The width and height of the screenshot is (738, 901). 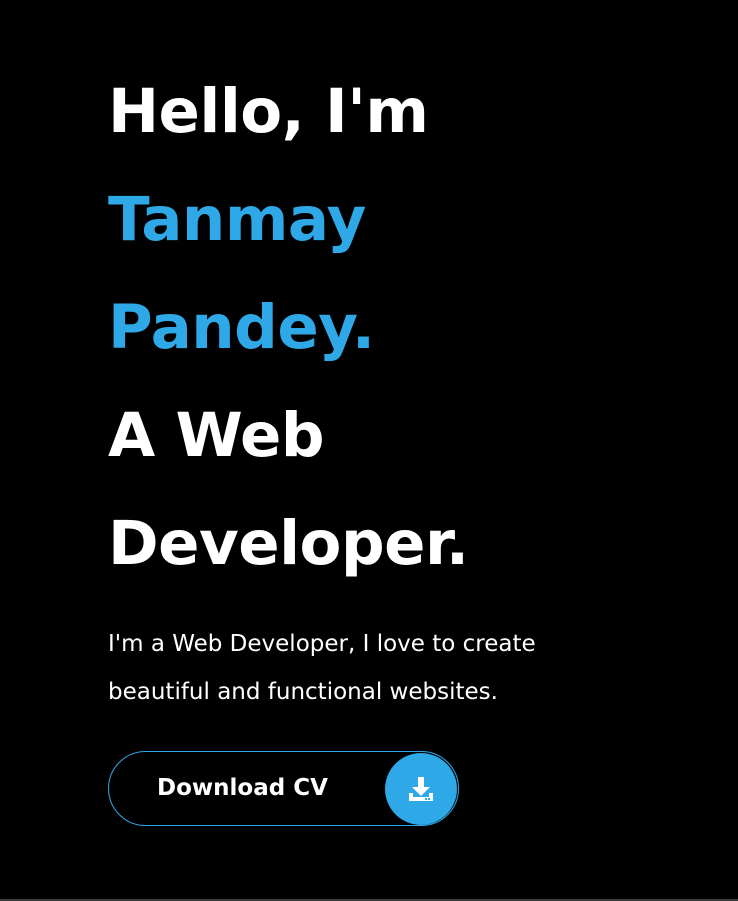 I want to click on name-first-text: Tanmay, so click(x=237, y=219).